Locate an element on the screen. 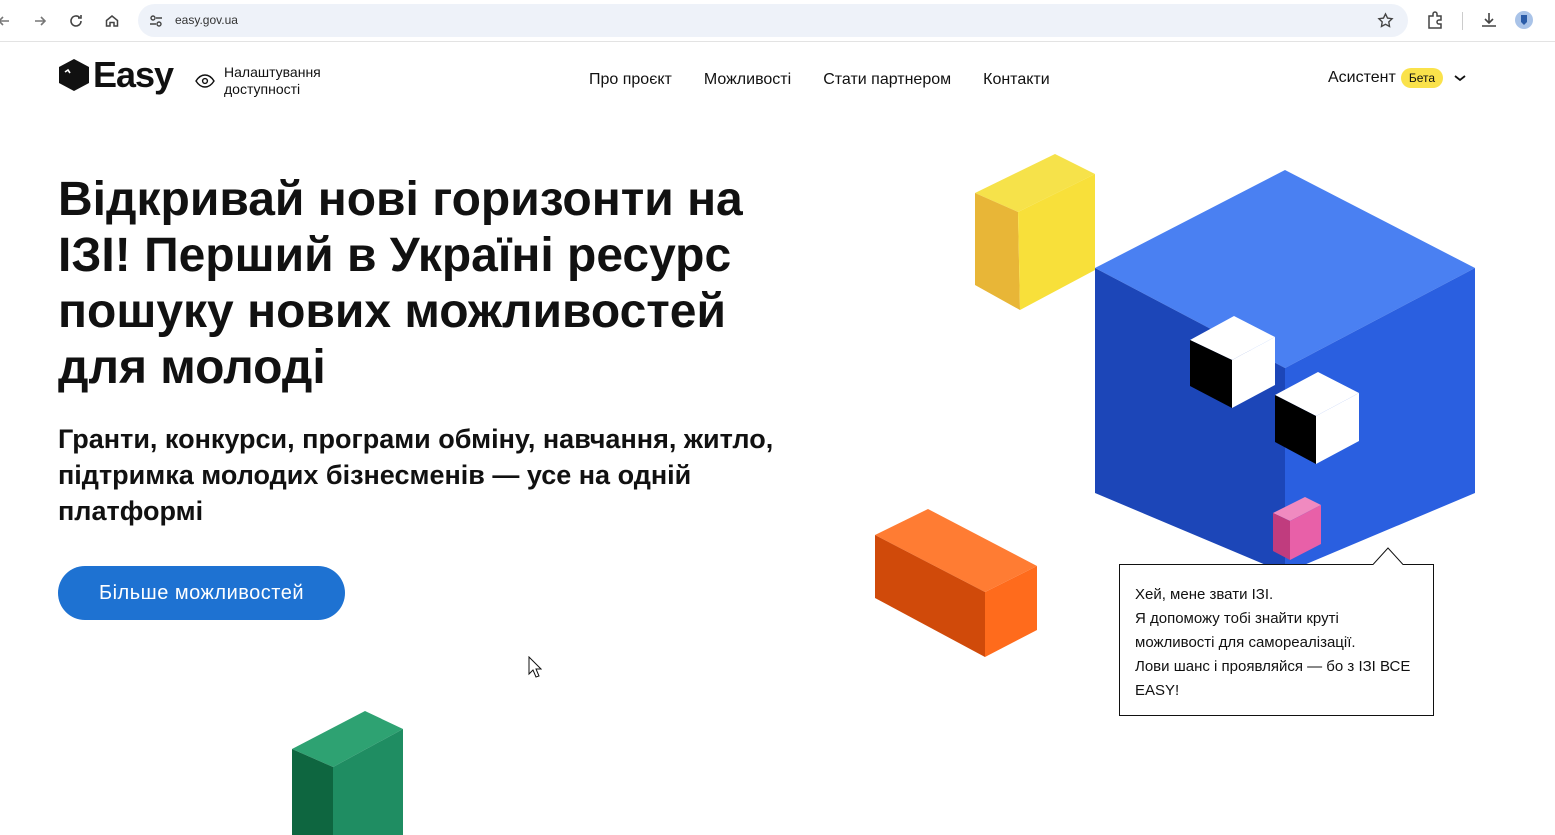 This screenshot has width=1555, height=835. mouse-cursor-icon is located at coordinates (535, 667).